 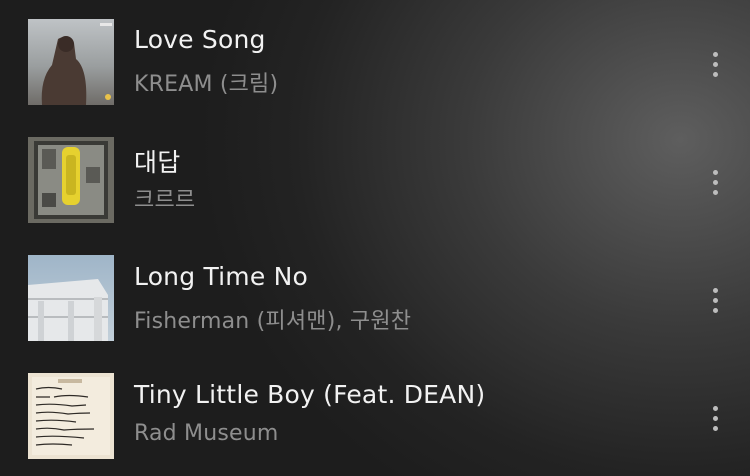 I want to click on album-art-photo-person, so click(x=71, y=62).